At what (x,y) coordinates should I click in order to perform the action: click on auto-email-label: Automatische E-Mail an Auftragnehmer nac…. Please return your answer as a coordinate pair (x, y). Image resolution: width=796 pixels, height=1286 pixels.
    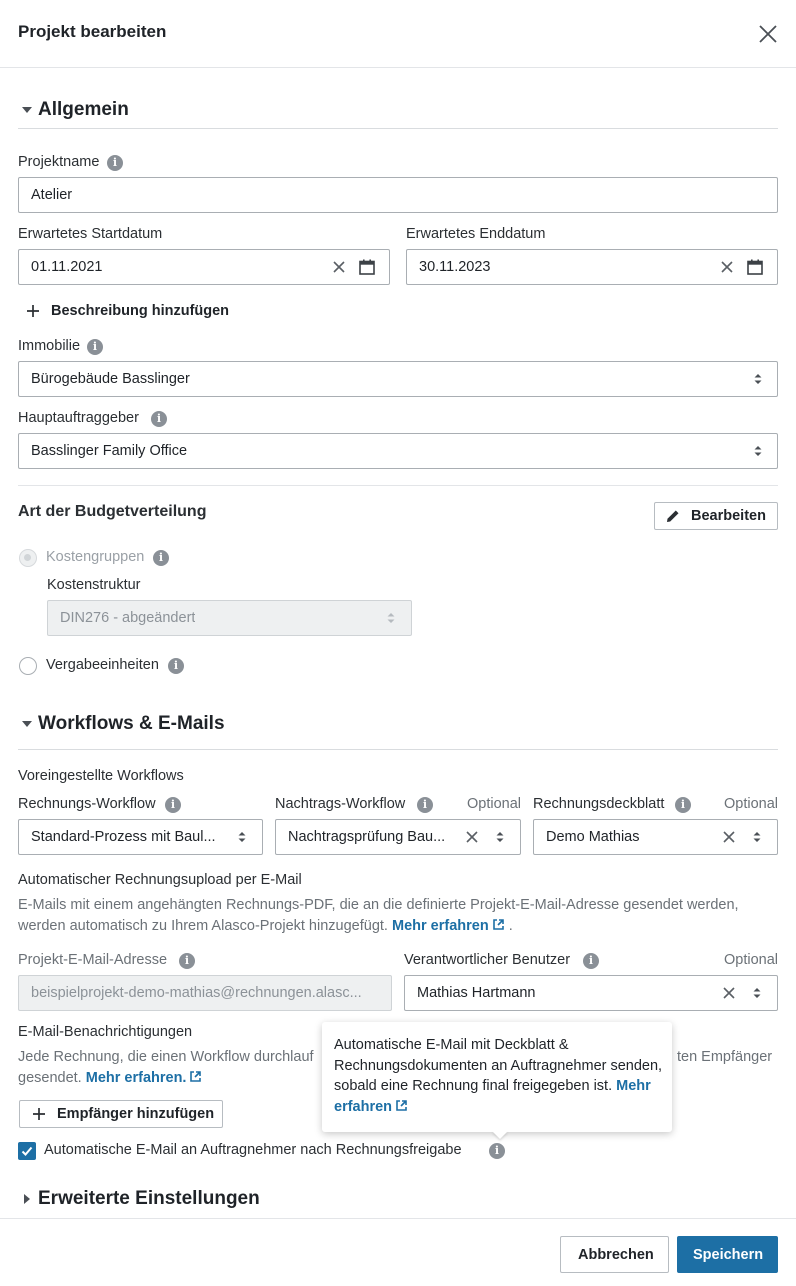
    Looking at the image, I should click on (253, 1150).